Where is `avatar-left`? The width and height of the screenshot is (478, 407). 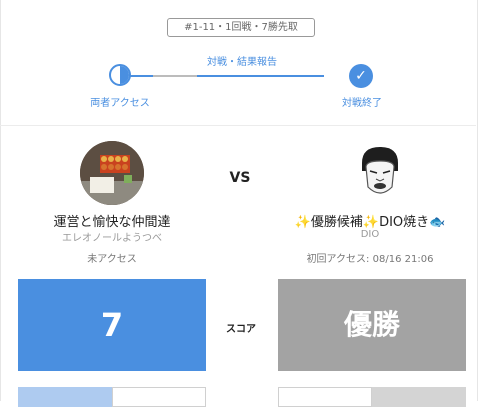 avatar-left is located at coordinates (112, 173).